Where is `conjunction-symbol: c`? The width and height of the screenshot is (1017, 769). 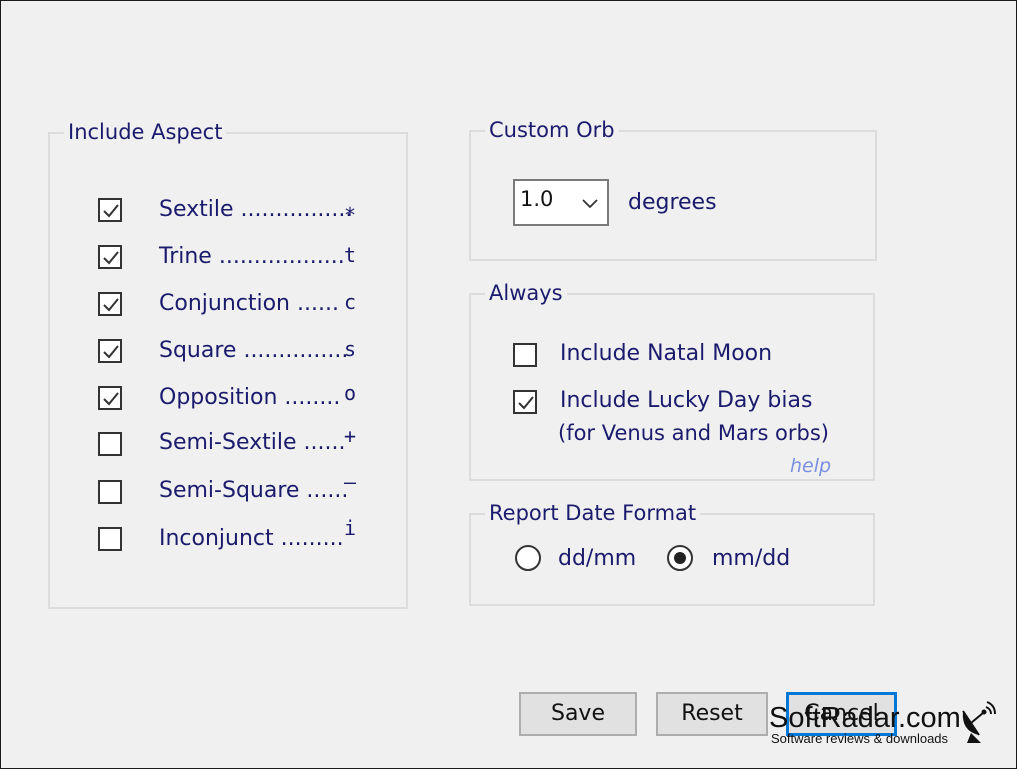 conjunction-symbol: c is located at coordinates (350, 302).